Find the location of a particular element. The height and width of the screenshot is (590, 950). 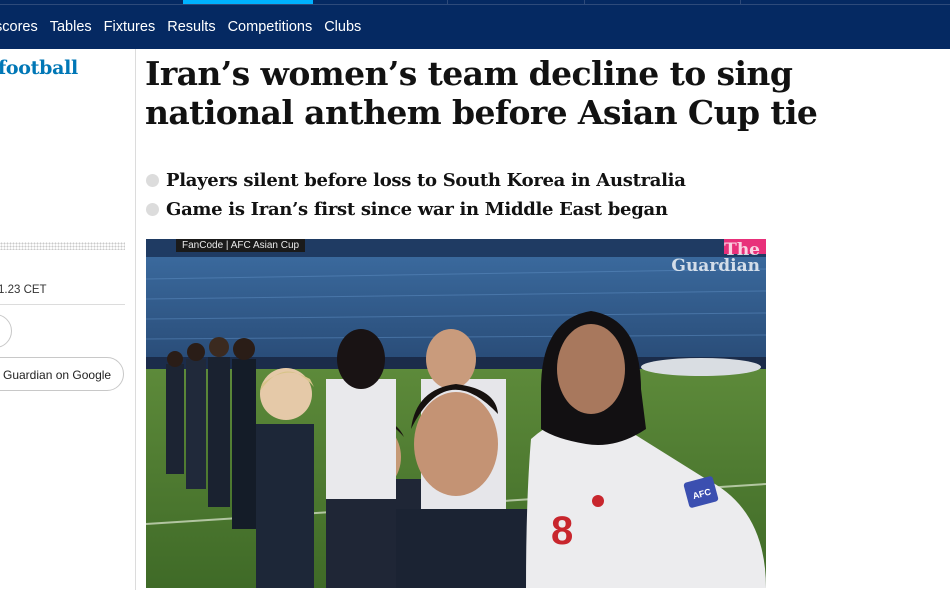

left-meta-column: football 1.23 CET Guardian on Google is located at coordinates (68, 319).